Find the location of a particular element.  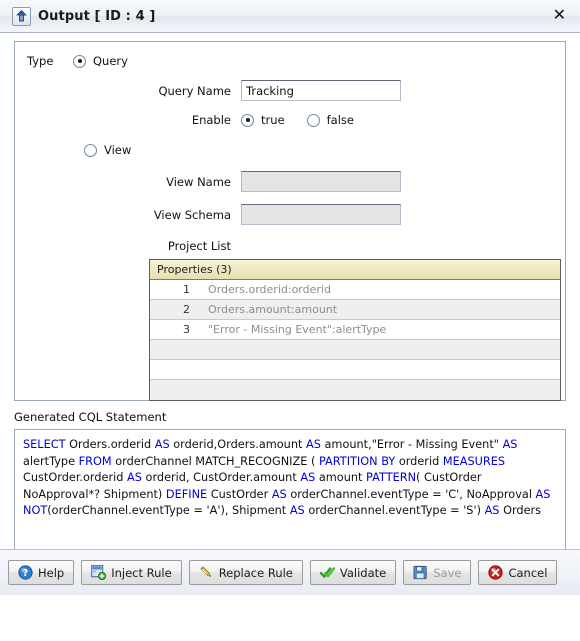

query-name-label: Query Name is located at coordinates (194, 90).